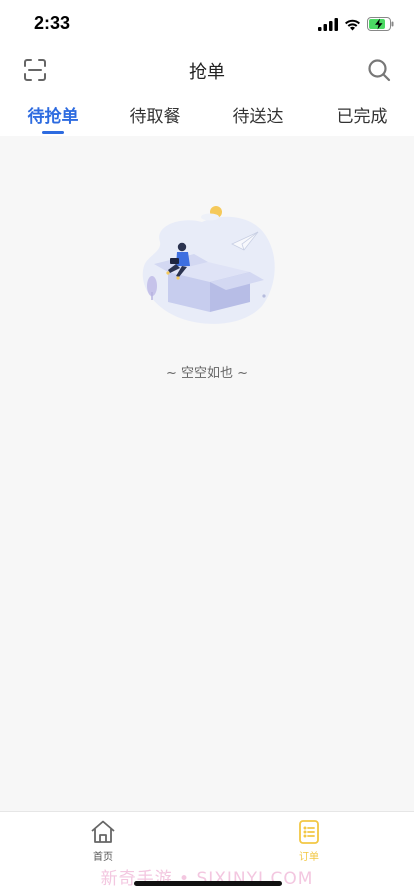 This screenshot has width=414, height=896. What do you see at coordinates (52, 23) in the screenshot?
I see `status-time: 2:33` at bounding box center [52, 23].